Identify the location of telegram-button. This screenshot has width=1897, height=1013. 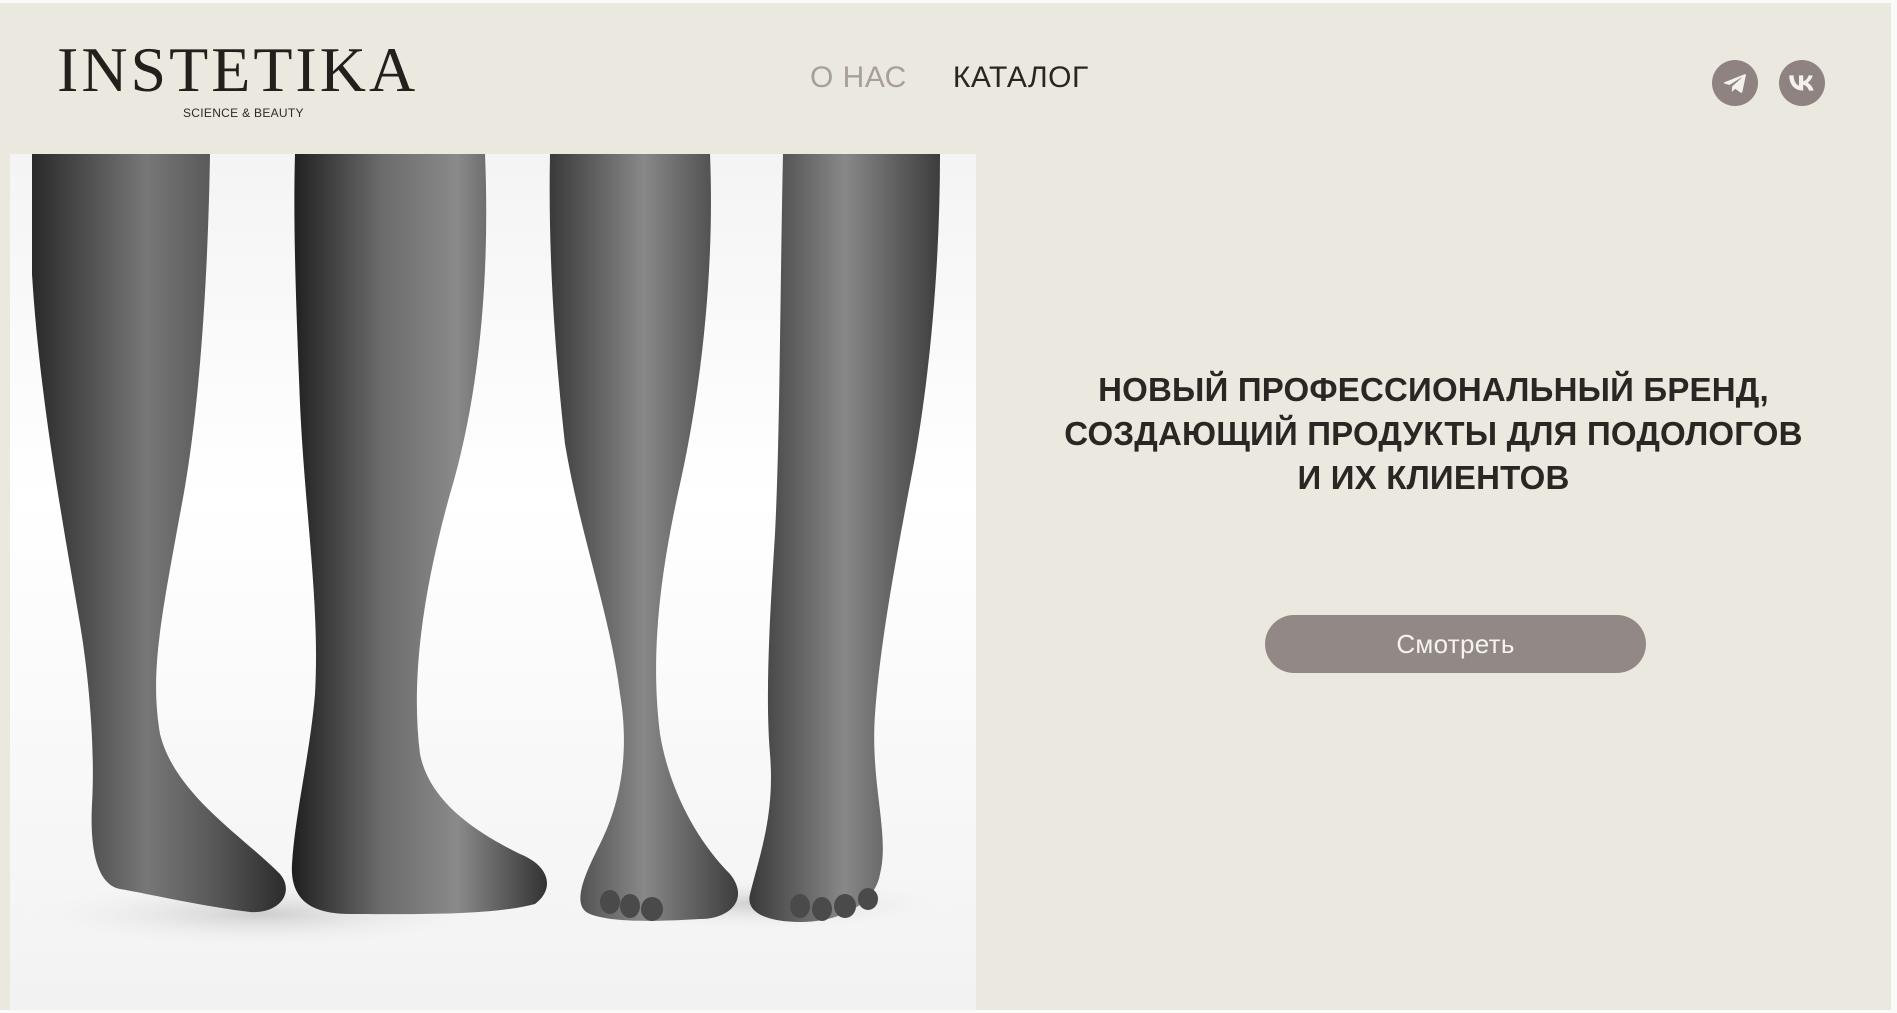
(1735, 83).